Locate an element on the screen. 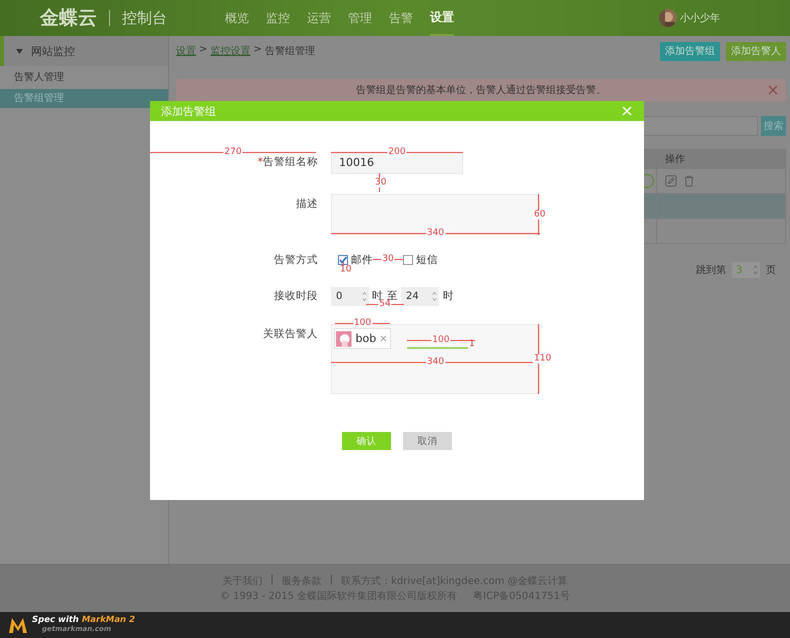 The height and width of the screenshot is (638, 790). dimension-label: 60 is located at coordinates (539, 214).